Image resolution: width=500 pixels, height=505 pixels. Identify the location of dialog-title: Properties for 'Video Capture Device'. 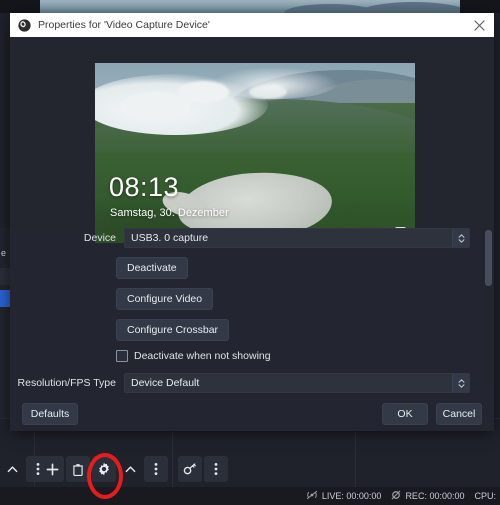
(124, 25).